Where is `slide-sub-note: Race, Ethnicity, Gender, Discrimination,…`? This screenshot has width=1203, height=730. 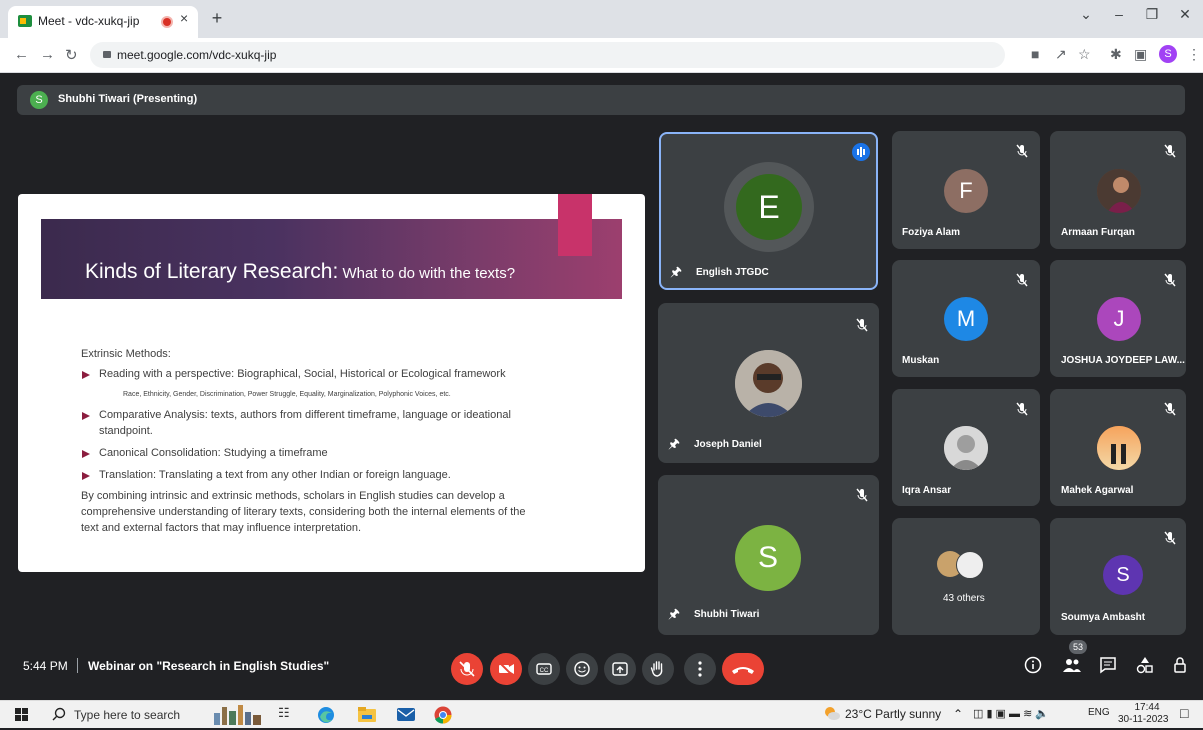 slide-sub-note: Race, Ethnicity, Gender, Discrimination,… is located at coordinates (287, 394).